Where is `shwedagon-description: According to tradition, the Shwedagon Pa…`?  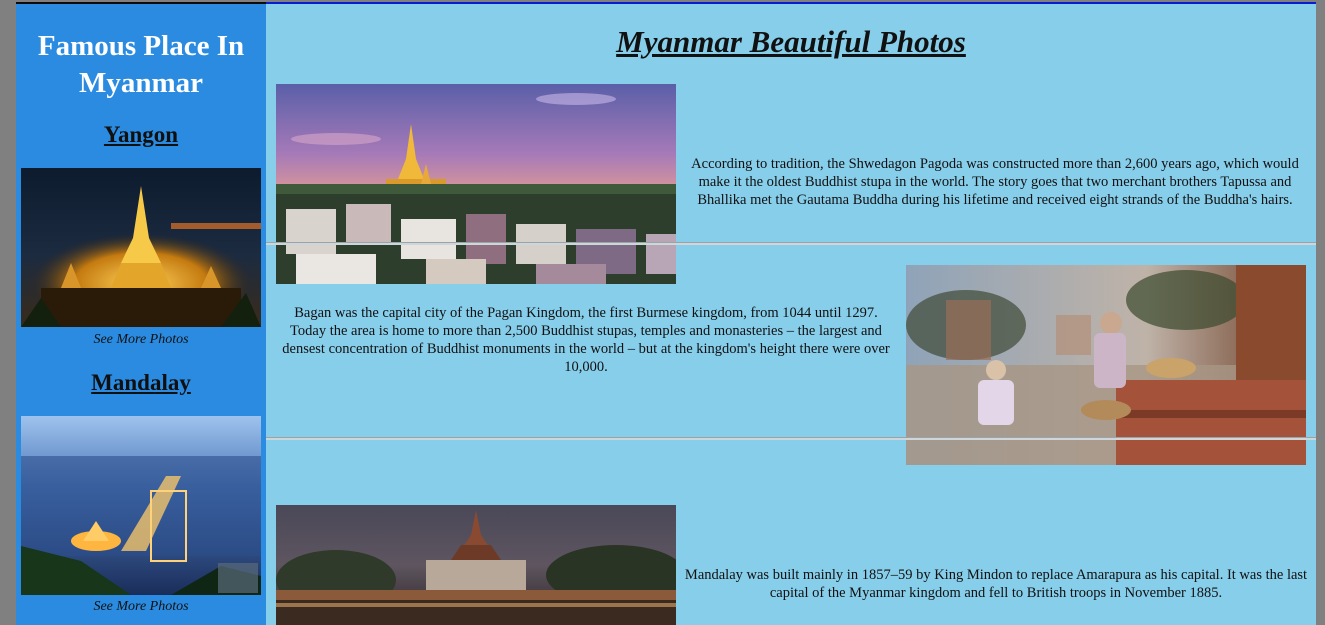 shwedagon-description: According to tradition, the Shwedagon Pa… is located at coordinates (995, 182).